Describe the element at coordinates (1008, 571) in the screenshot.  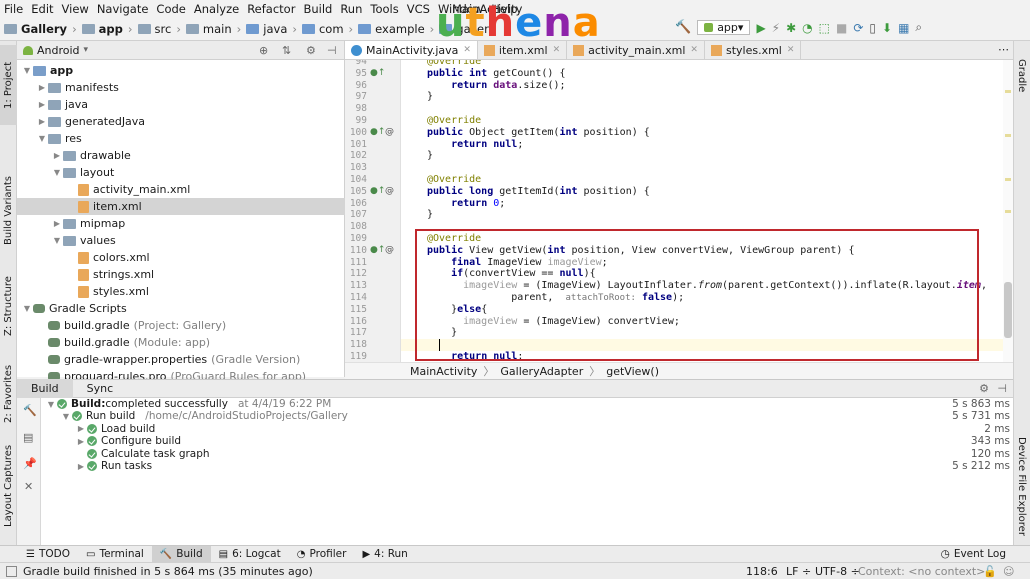
I see `inspector-icon: ☺` at that location.